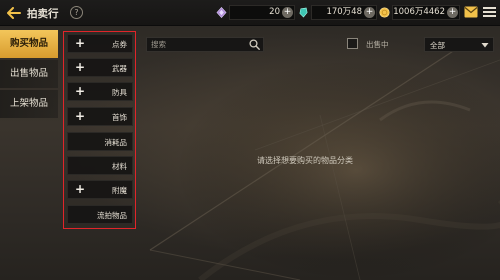  I want to click on search-box, so click(205, 44).